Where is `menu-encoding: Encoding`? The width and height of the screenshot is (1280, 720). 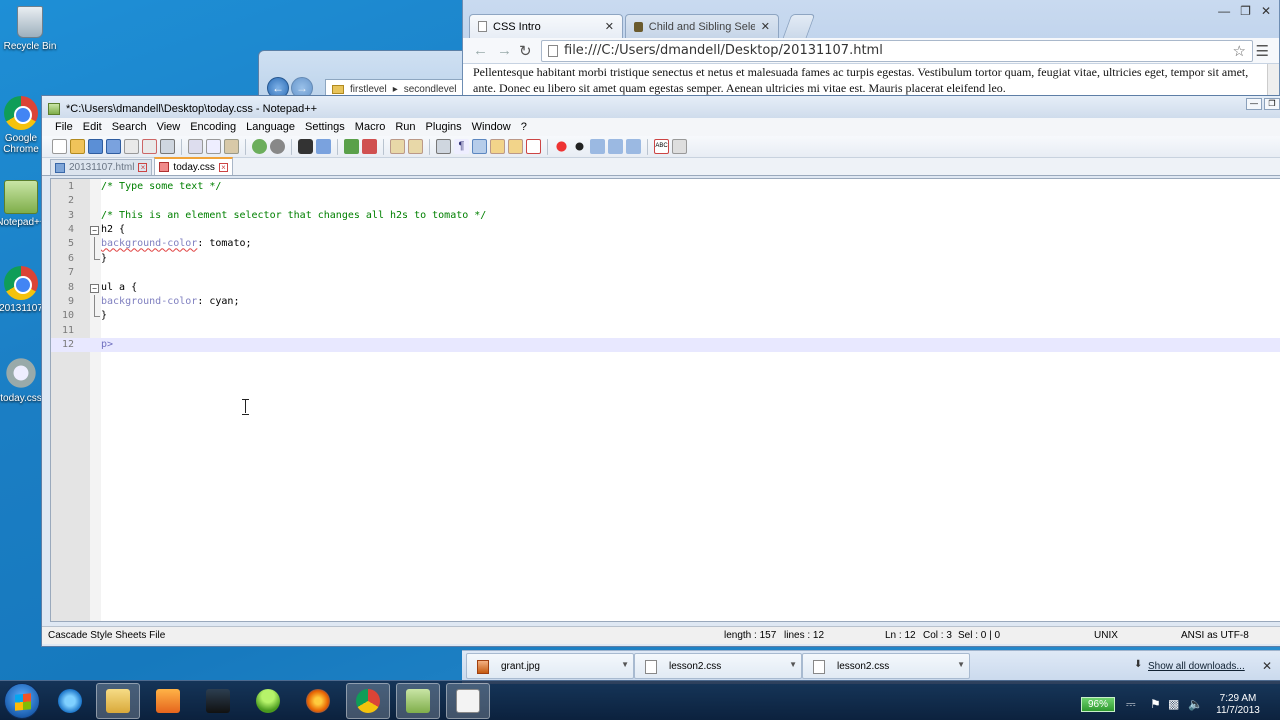
menu-encoding: Encoding is located at coordinates (213, 127).